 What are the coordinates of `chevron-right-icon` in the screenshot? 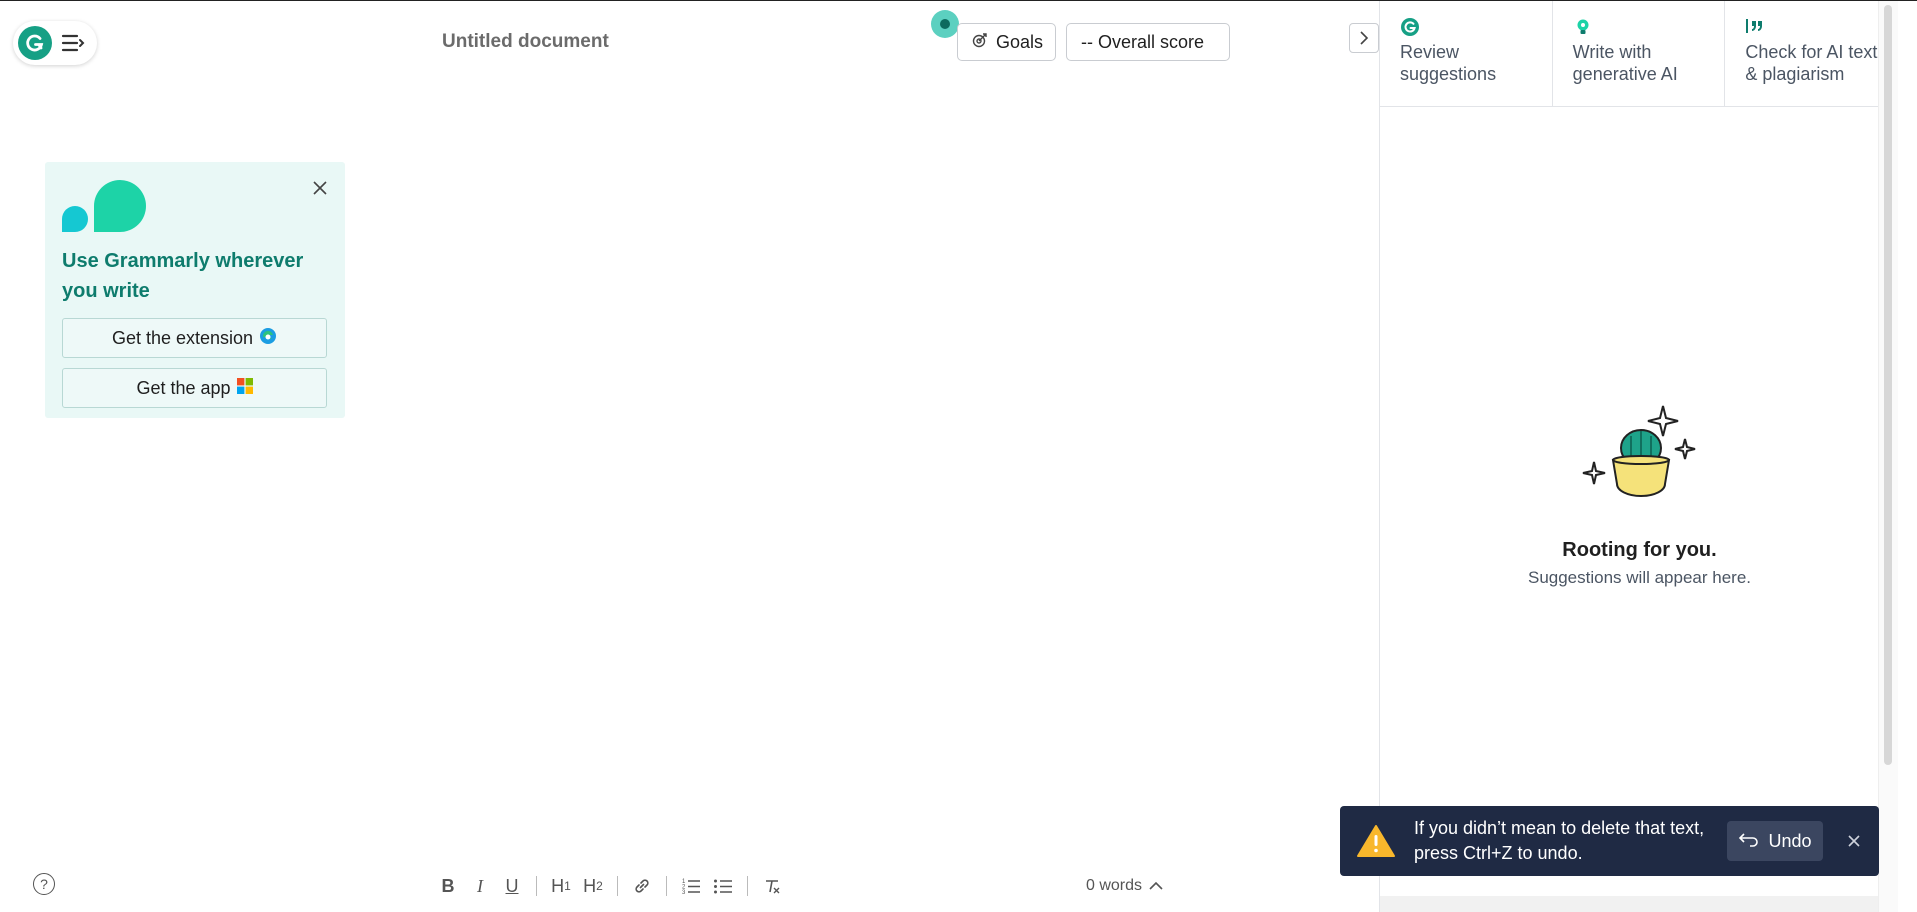 It's located at (1364, 38).